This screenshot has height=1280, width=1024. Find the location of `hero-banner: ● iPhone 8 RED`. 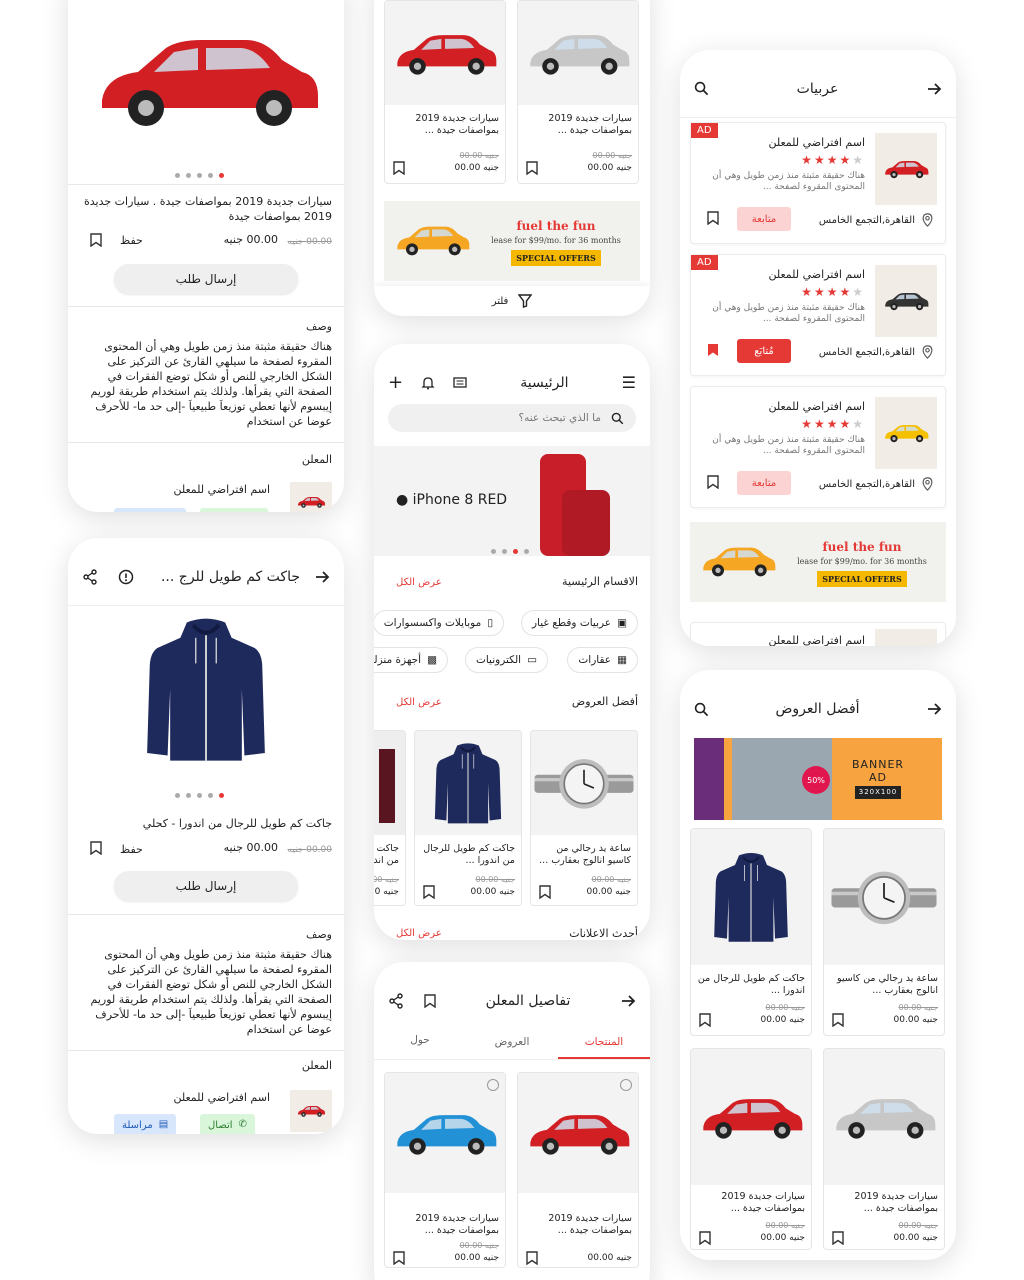

hero-banner: ● iPhone 8 RED is located at coordinates (512, 501).